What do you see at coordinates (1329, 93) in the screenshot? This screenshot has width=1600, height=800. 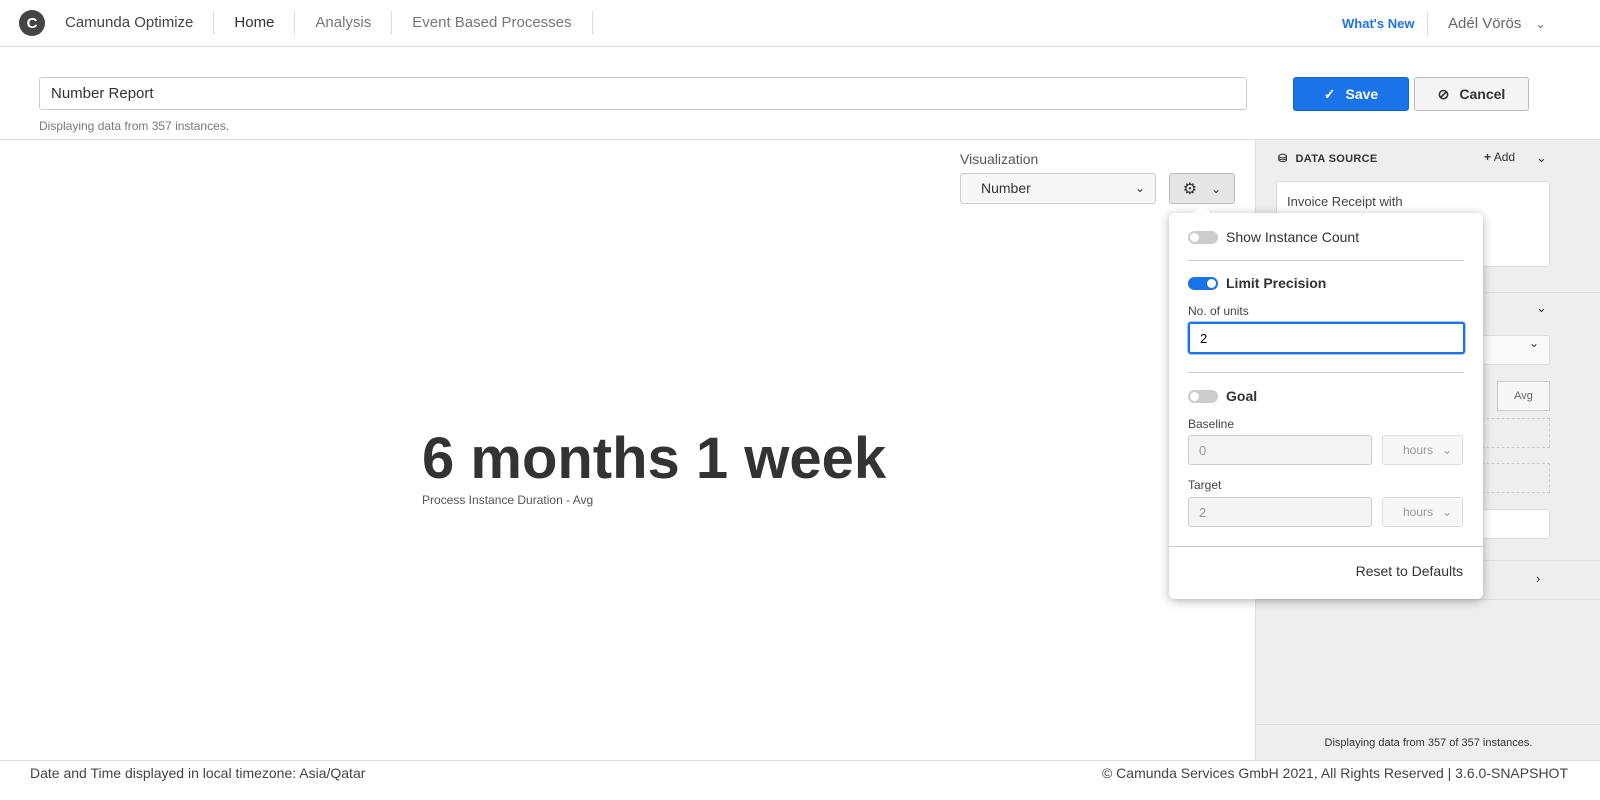 I see `check-icon: ✓` at bounding box center [1329, 93].